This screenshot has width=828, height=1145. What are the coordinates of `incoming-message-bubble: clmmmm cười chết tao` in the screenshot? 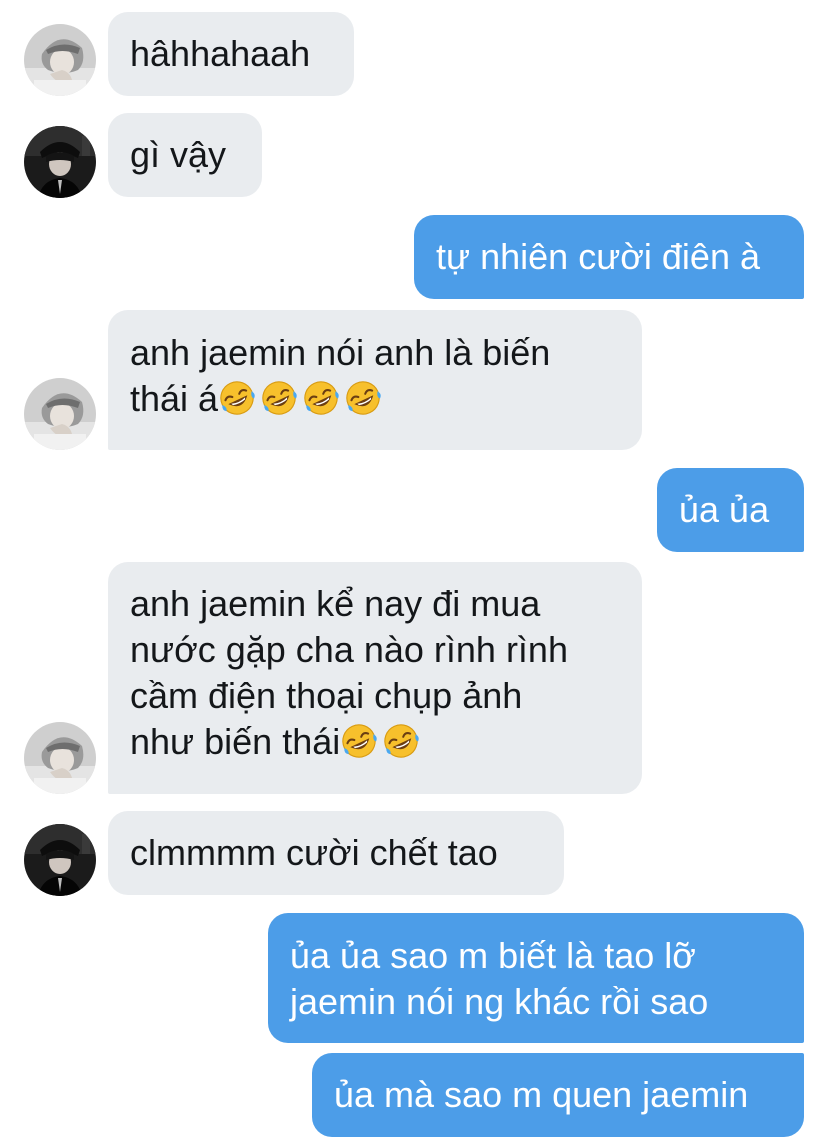 It's located at (336, 853).